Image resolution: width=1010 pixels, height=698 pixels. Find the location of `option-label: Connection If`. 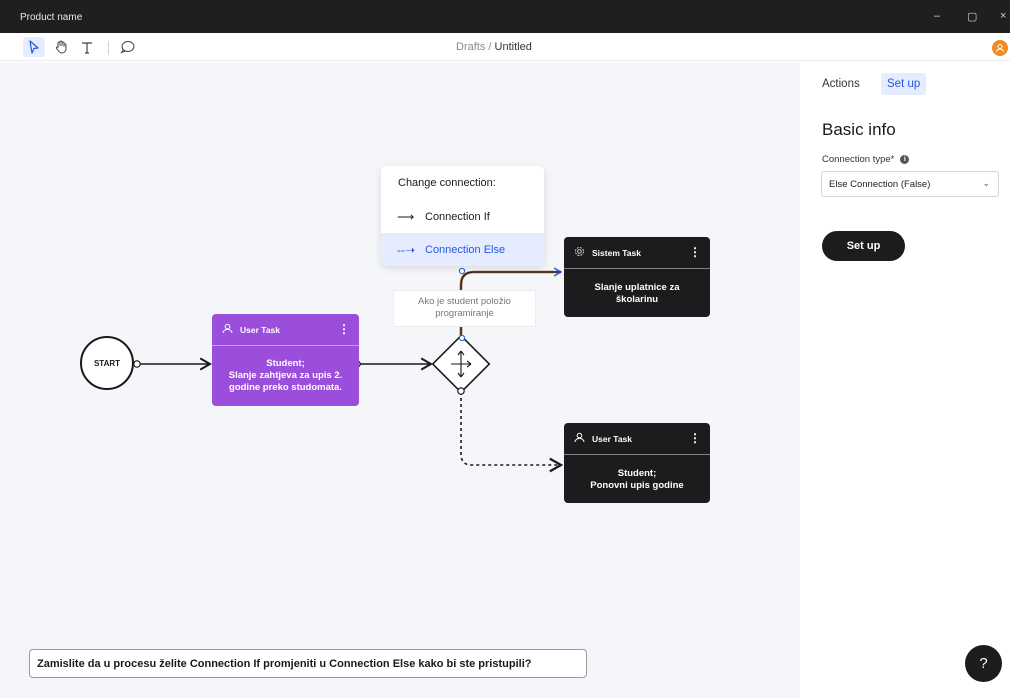

option-label: Connection If is located at coordinates (457, 216).